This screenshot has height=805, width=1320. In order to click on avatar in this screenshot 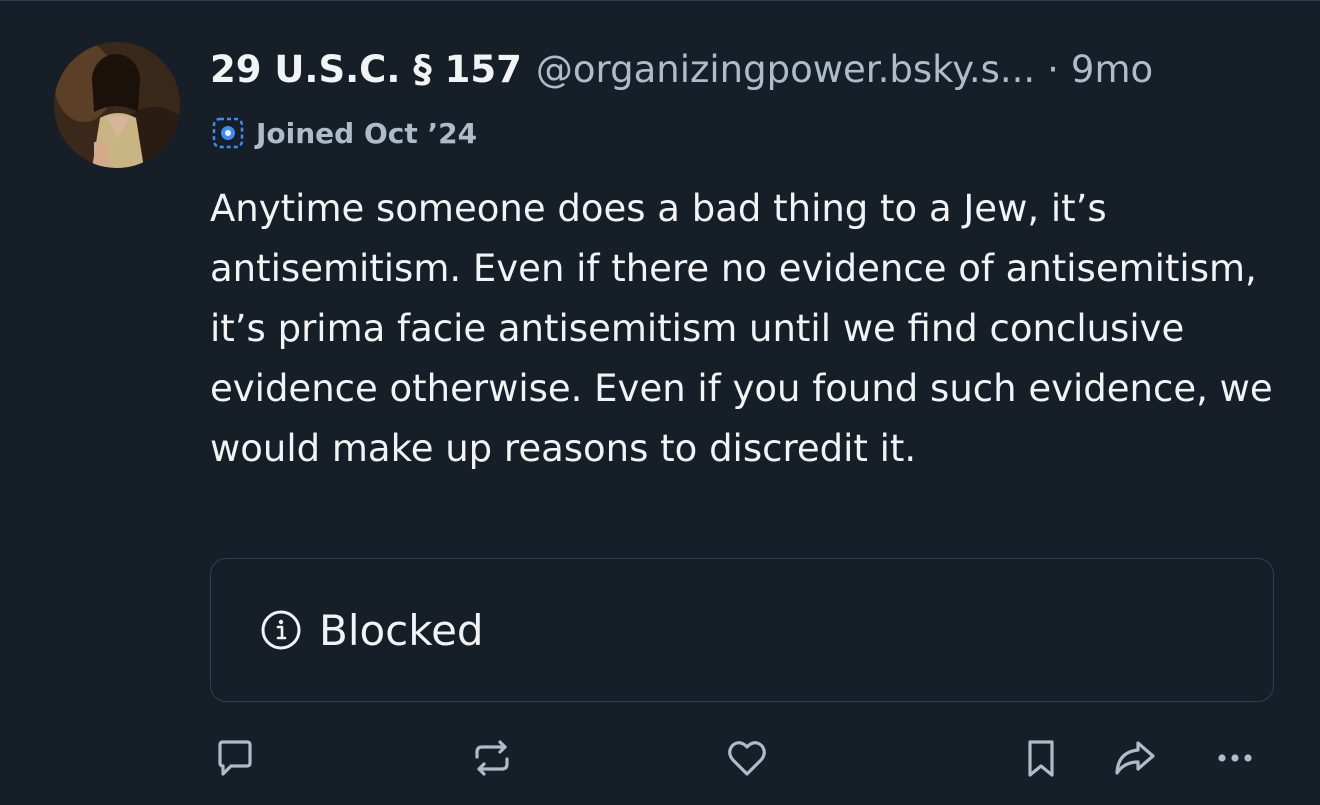, I will do `click(117, 105)`.